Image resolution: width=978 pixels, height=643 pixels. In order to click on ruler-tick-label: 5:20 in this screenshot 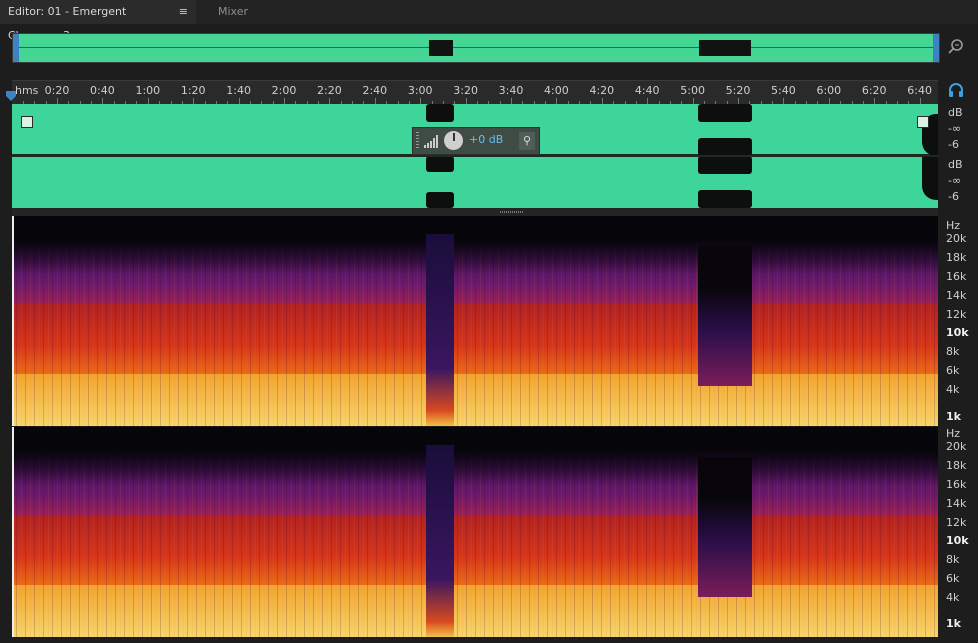, I will do `click(738, 90)`.